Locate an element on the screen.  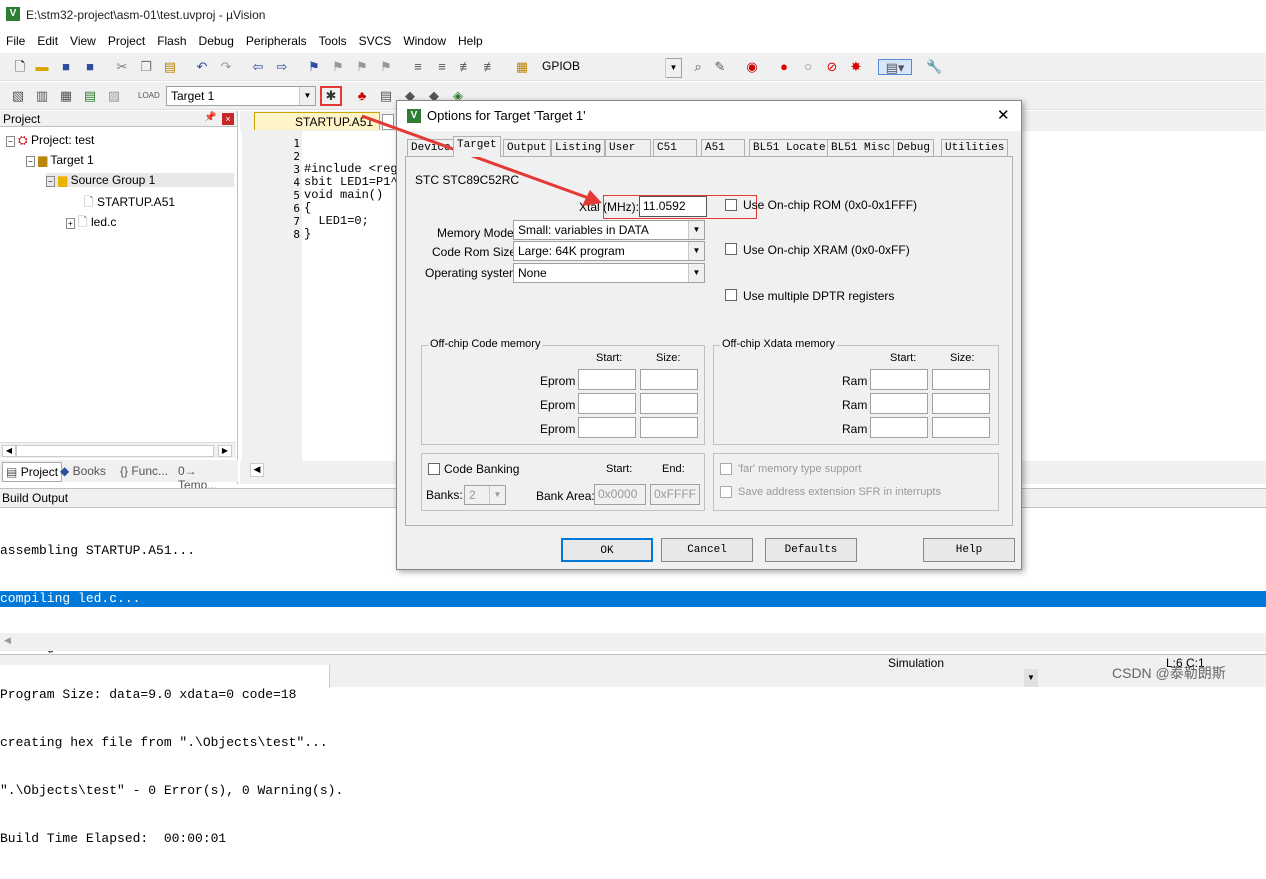
menu-window: Window is located at coordinates (424, 39).